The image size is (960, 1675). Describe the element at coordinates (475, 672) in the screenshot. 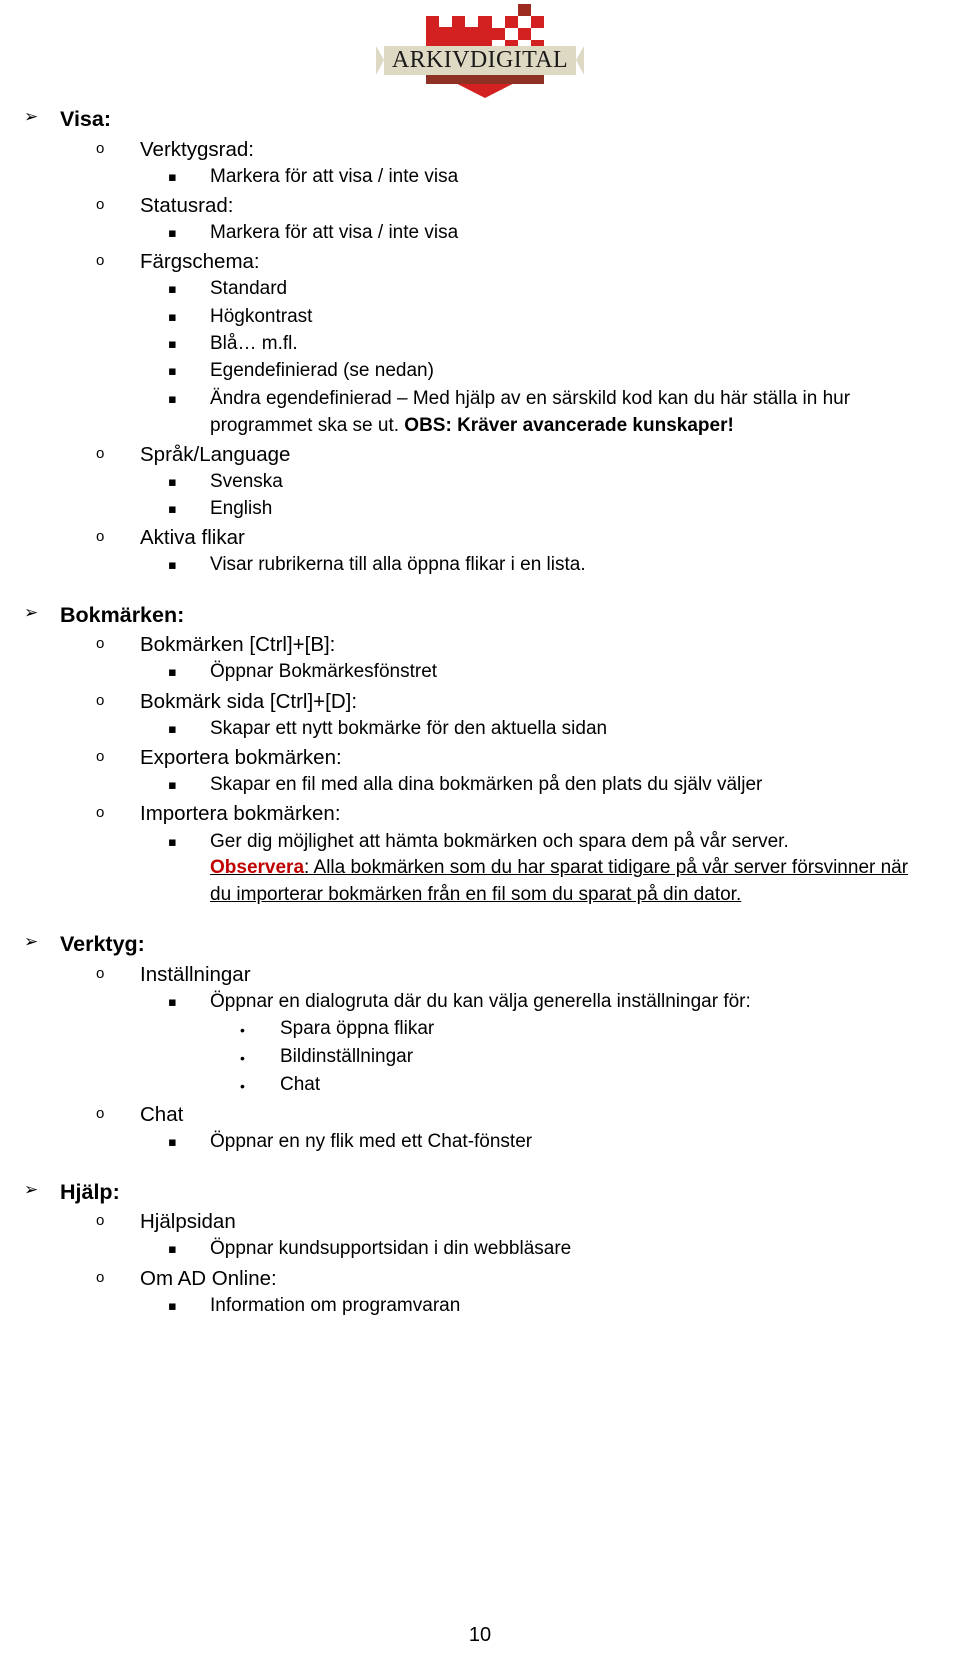

I see `list-item-bokmarken-detail: ▪ Öppnar Bokmärkesfönstret` at that location.